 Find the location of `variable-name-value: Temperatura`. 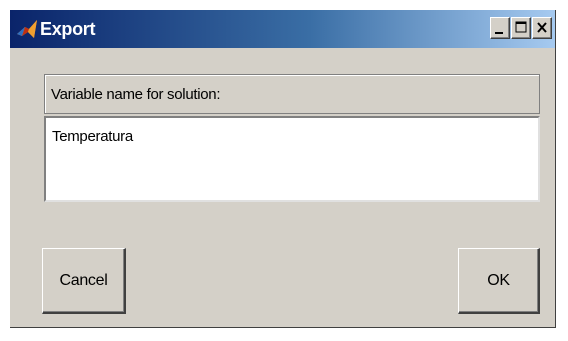

variable-name-value: Temperatura is located at coordinates (92, 136).